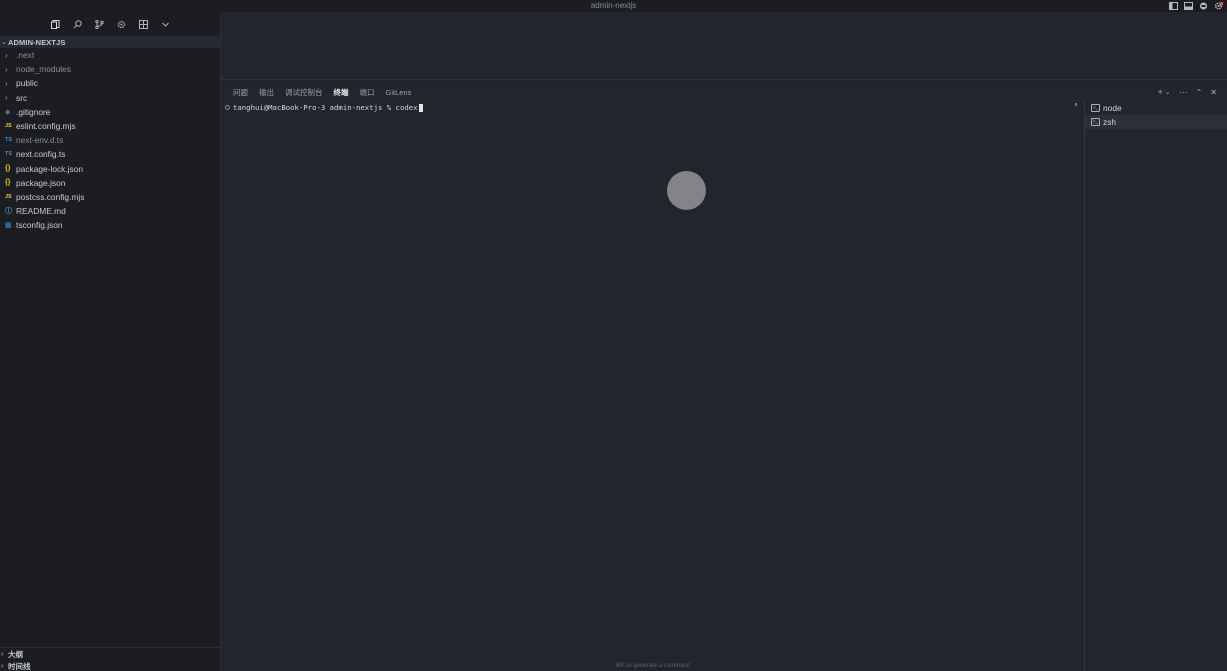 Image resolution: width=1227 pixels, height=671 pixels. Describe the element at coordinates (110, 197) in the screenshot. I see `tree-item-postcss-config: JS postcss.config.mjs` at that location.